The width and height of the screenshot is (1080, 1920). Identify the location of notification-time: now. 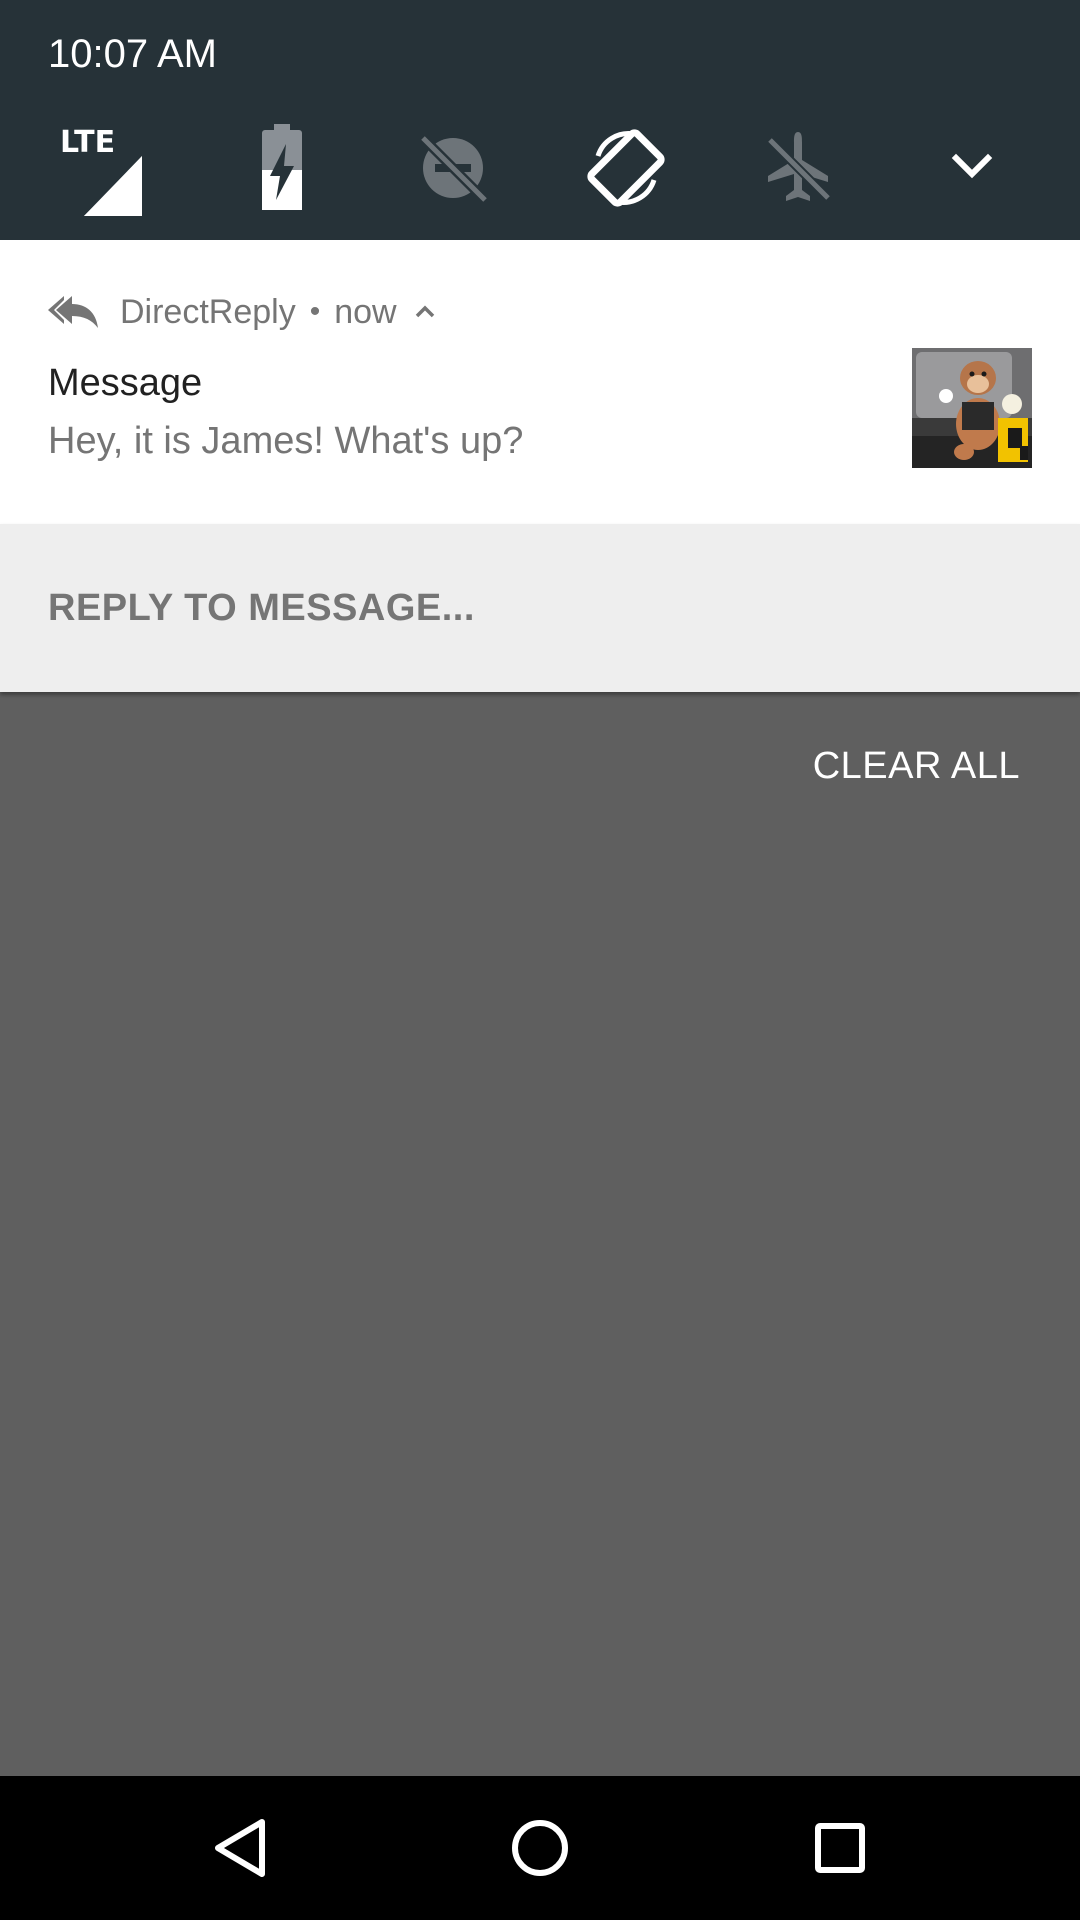
(365, 311).